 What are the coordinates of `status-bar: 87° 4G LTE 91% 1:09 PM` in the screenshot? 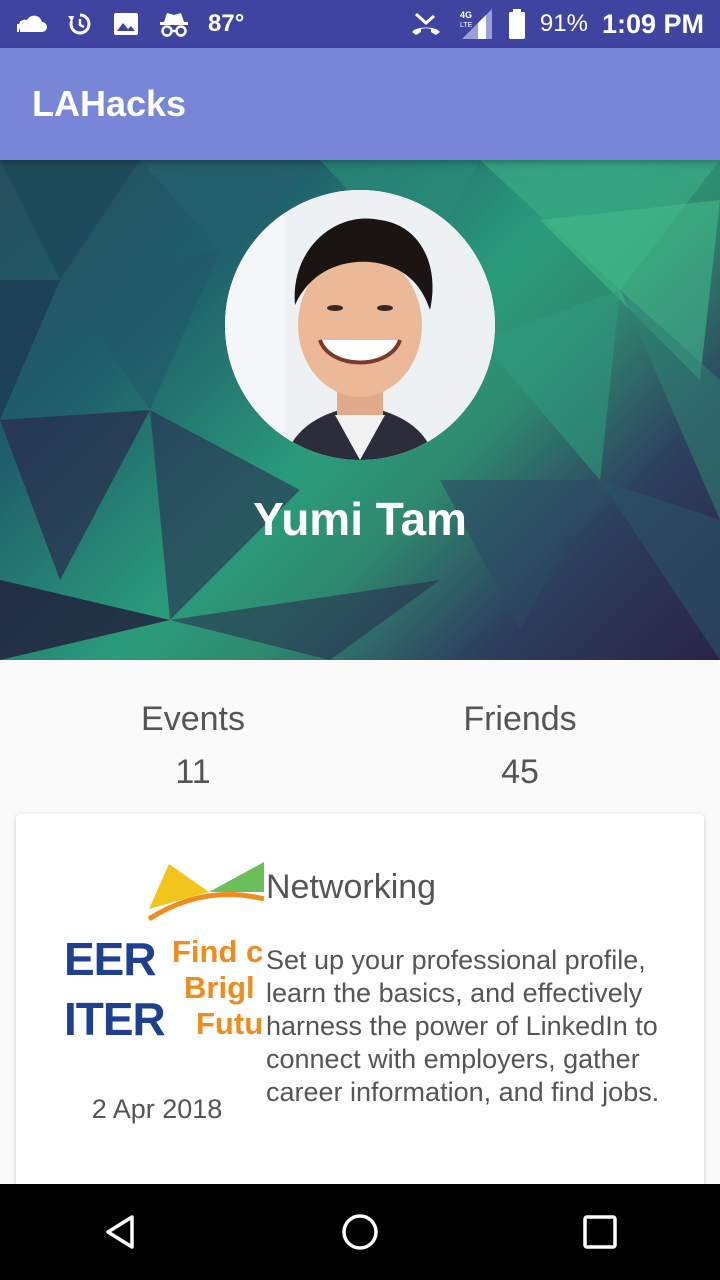 It's located at (360, 24).